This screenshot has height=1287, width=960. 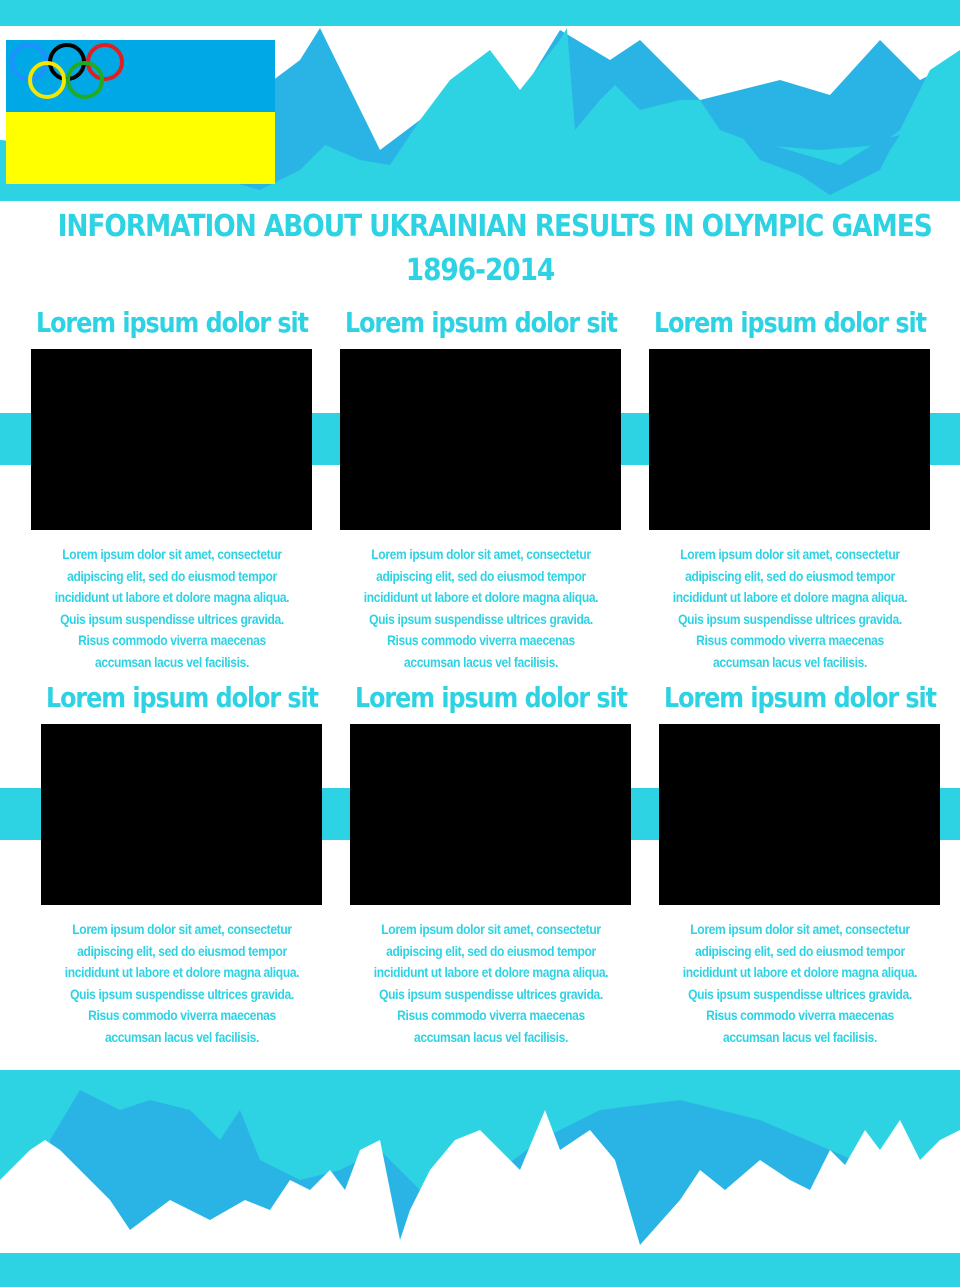 What do you see at coordinates (480, 270) in the screenshot?
I see `page-title-line-2: 1896-2014` at bounding box center [480, 270].